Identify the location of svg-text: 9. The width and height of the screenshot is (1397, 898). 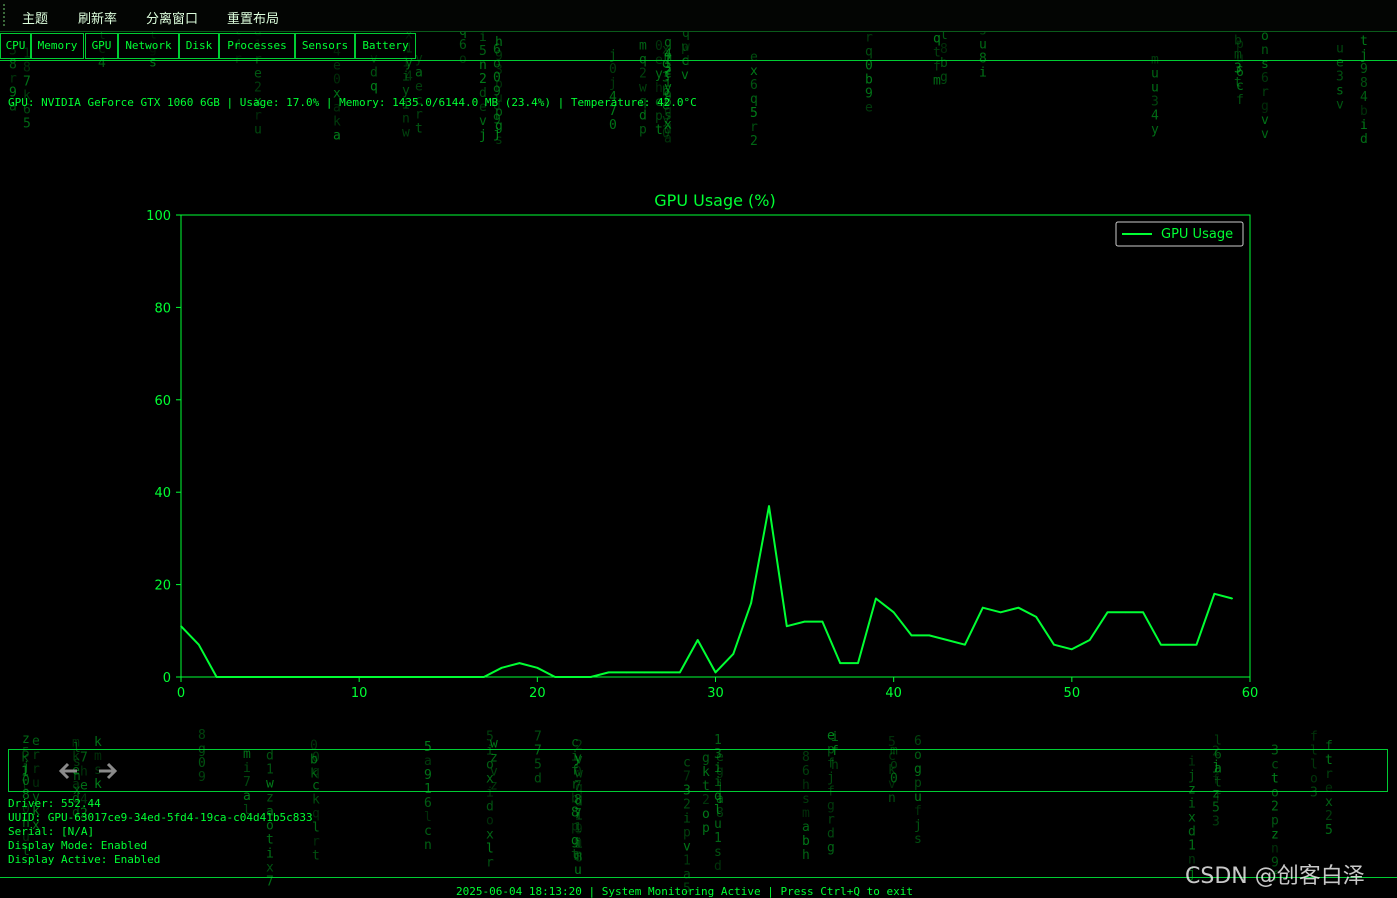
(869, 94).